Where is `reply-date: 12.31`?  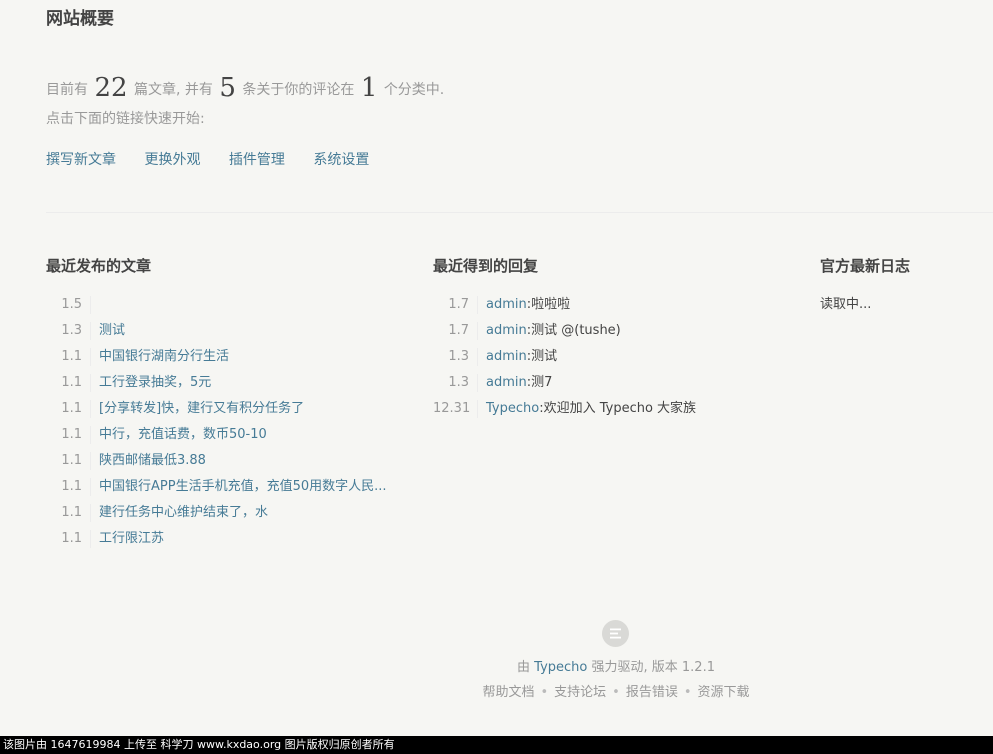
reply-date: 12.31 is located at coordinates (455, 409).